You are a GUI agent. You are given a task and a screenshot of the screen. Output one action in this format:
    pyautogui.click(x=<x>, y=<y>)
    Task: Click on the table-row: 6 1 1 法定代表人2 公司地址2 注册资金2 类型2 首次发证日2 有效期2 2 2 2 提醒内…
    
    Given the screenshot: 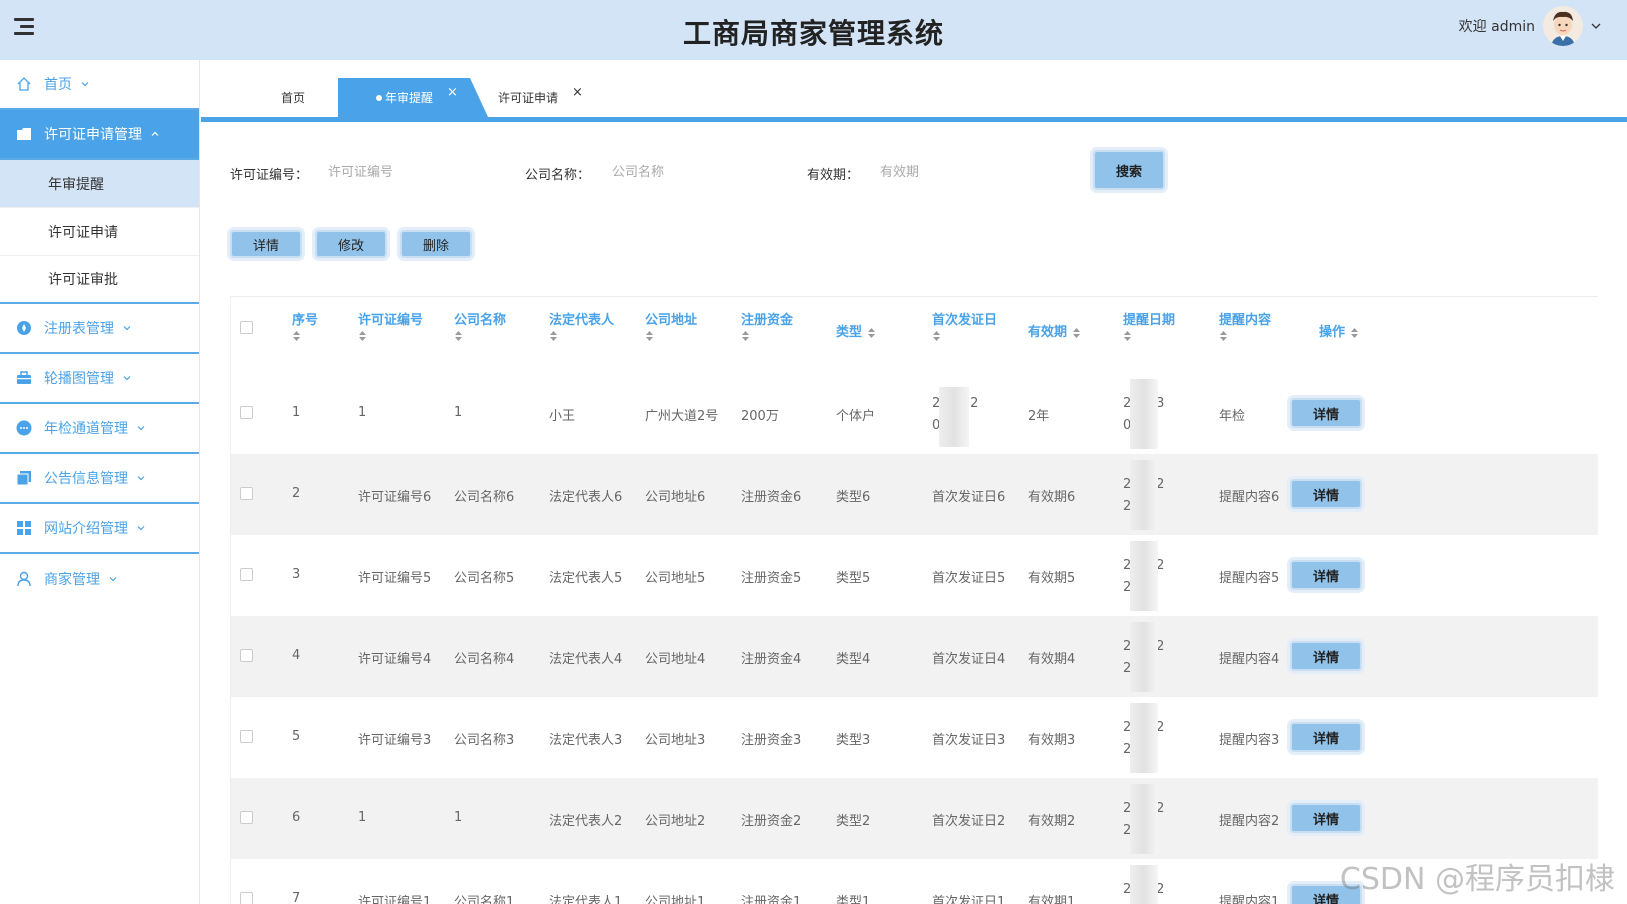 What is the action you would take?
    pyautogui.click(x=914, y=818)
    